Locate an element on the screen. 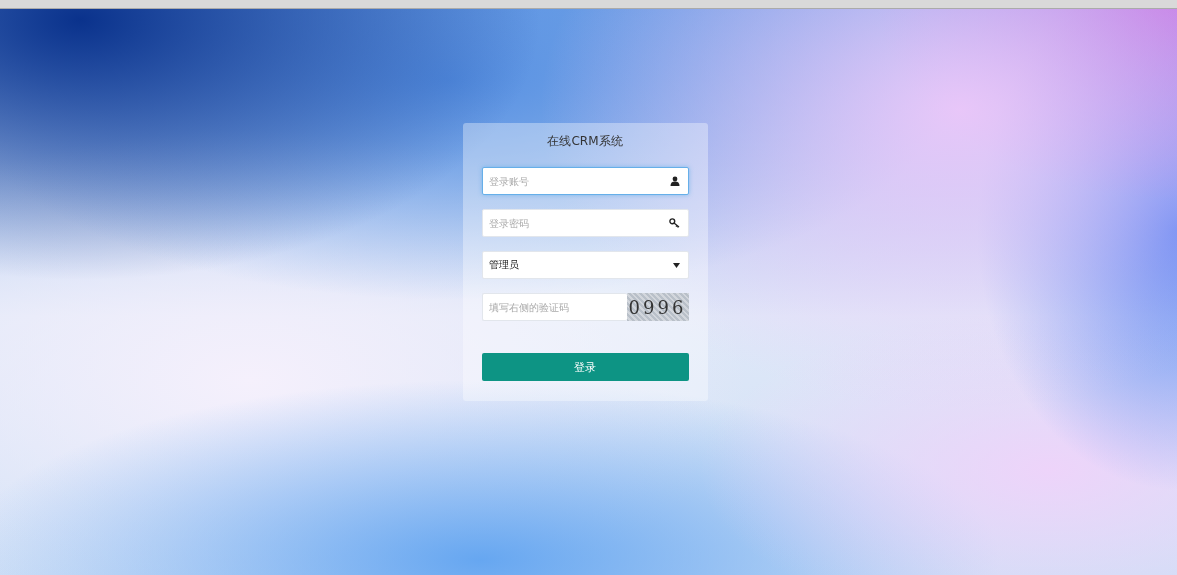 This screenshot has width=1177, height=575. key-icon is located at coordinates (674, 223).